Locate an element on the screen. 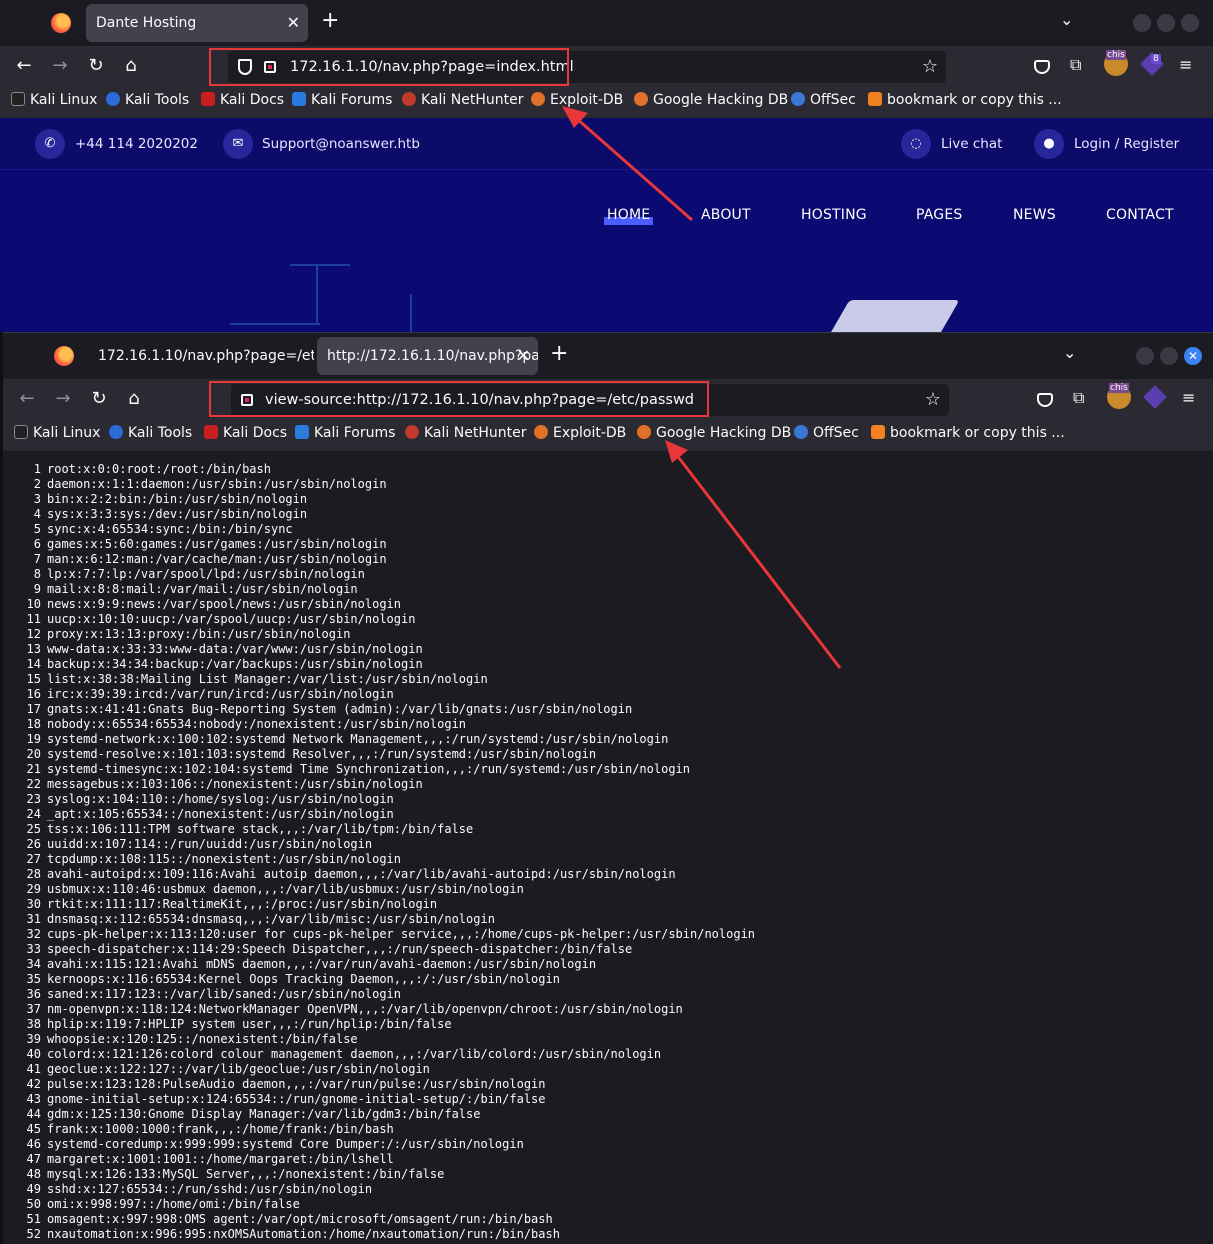 The image size is (1213, 1244). menu-home: HOME is located at coordinates (628, 216).